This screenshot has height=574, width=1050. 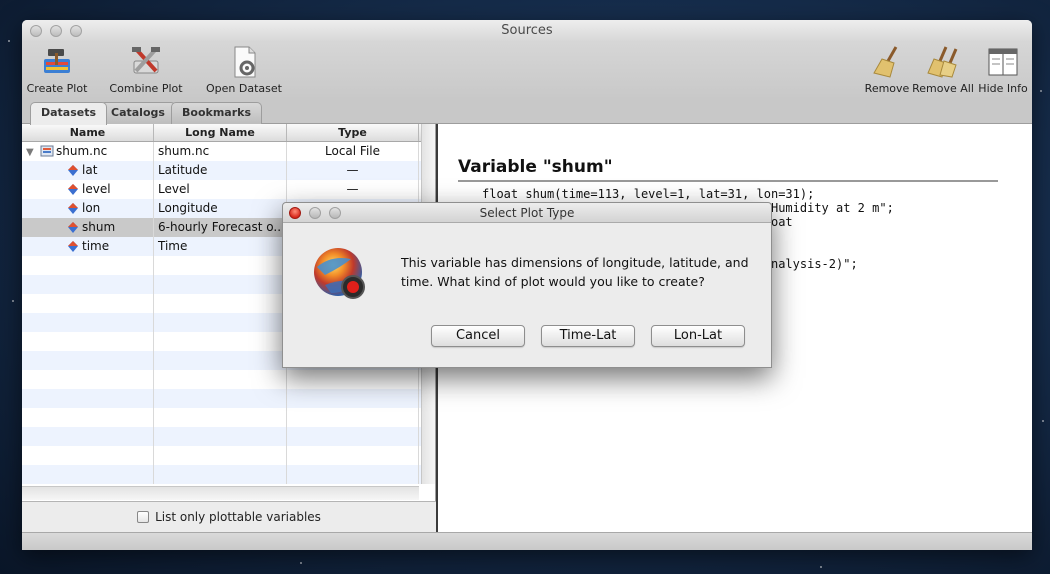 I want to click on open-dataset-button: Open Dataset, so click(x=244, y=69).